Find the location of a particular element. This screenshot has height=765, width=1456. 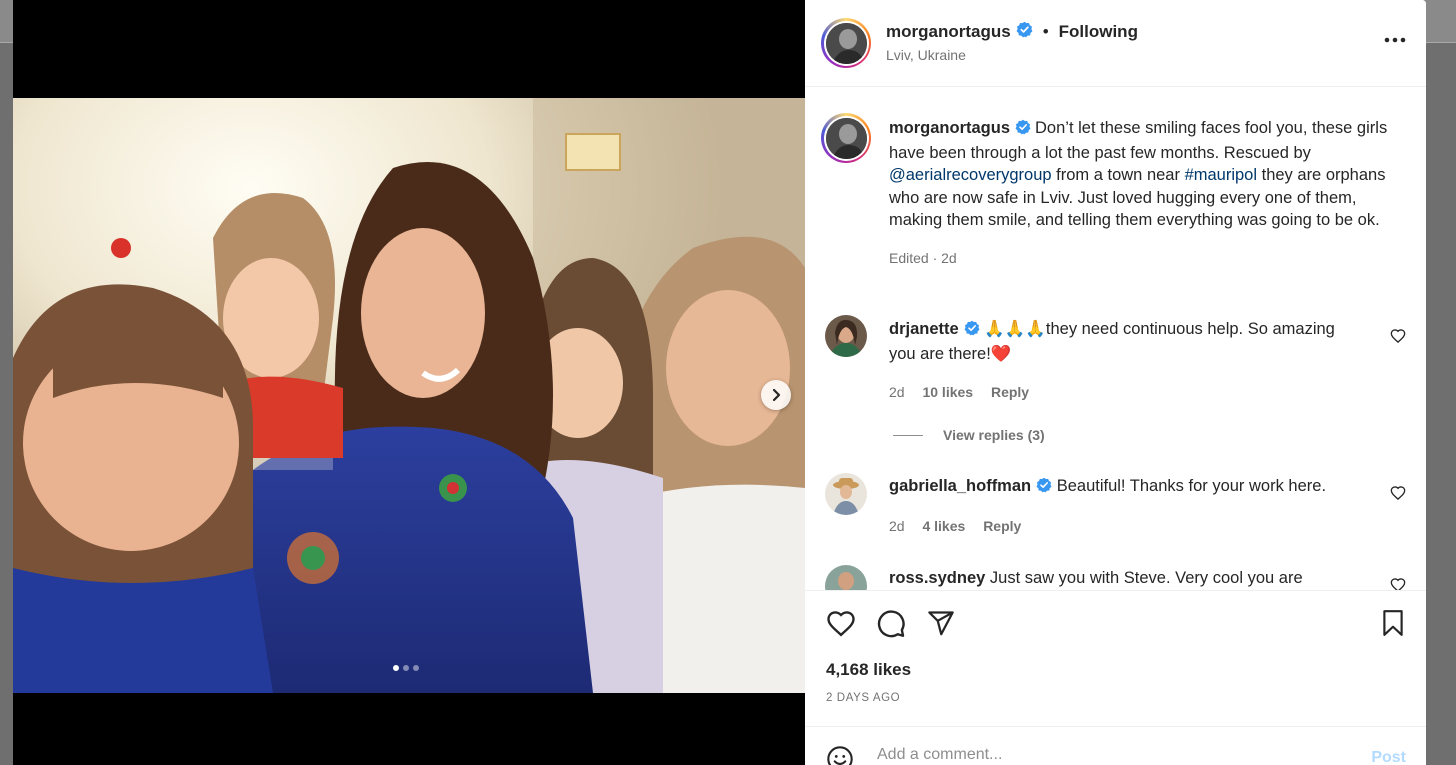

caption-text-2: from a town near is located at coordinates (1118, 175).